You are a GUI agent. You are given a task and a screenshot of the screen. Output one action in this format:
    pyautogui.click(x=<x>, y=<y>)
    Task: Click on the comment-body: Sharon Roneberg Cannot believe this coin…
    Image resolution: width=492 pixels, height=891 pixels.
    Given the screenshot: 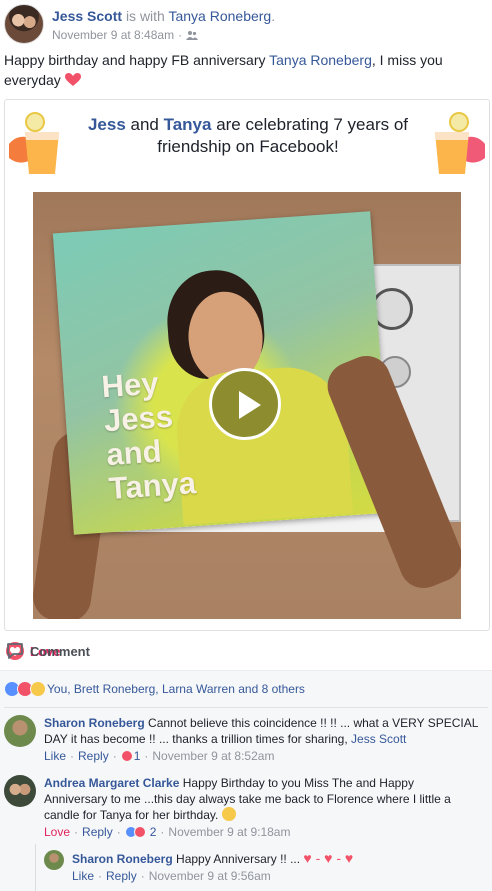 What is the action you would take?
    pyautogui.click(x=262, y=739)
    